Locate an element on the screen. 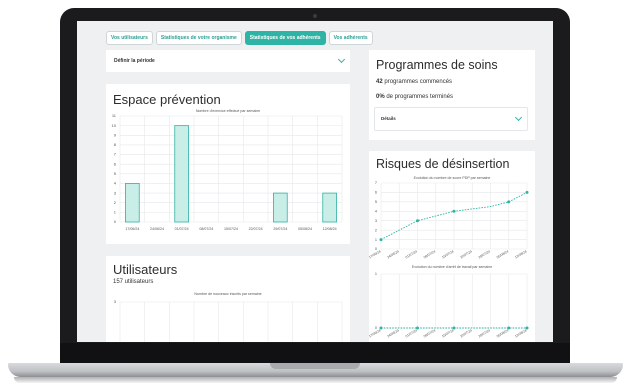 The width and height of the screenshot is (631, 392). utilisateurs-title: Utilisateurs is located at coordinates (145, 269).